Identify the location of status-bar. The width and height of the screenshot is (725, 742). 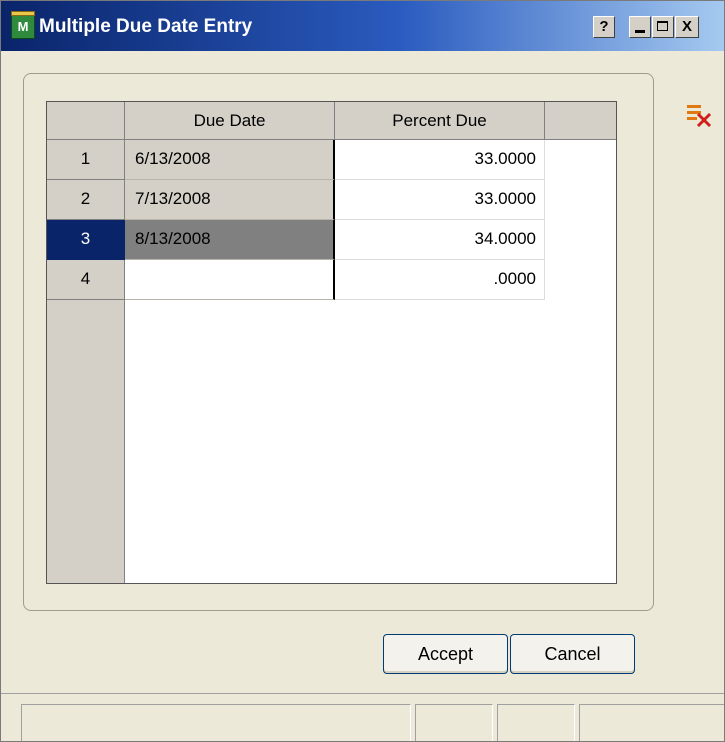
(362, 717).